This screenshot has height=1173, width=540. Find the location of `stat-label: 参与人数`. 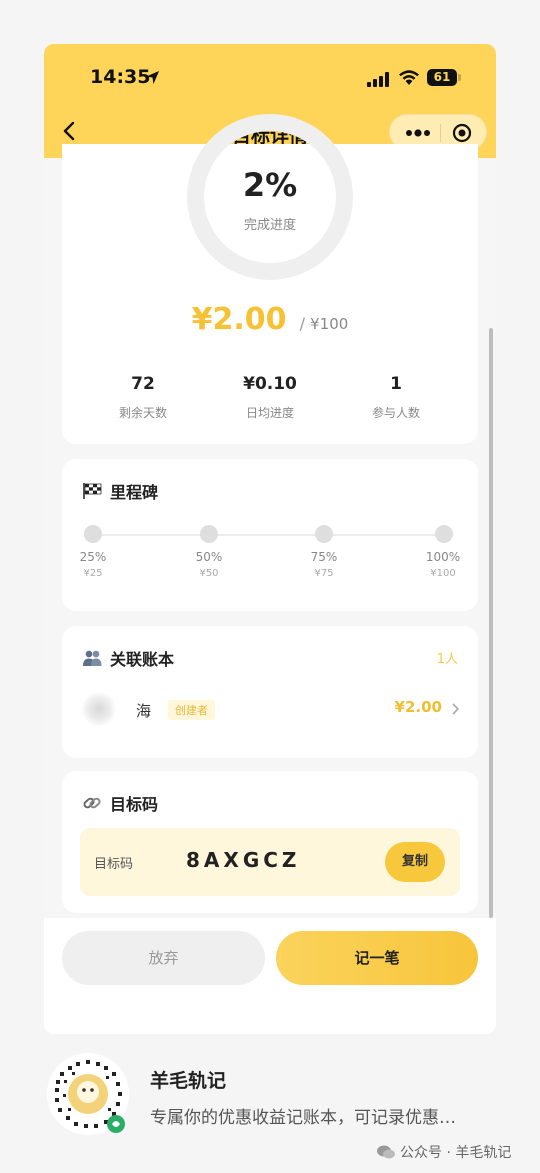

stat-label: 参与人数 is located at coordinates (395, 413).